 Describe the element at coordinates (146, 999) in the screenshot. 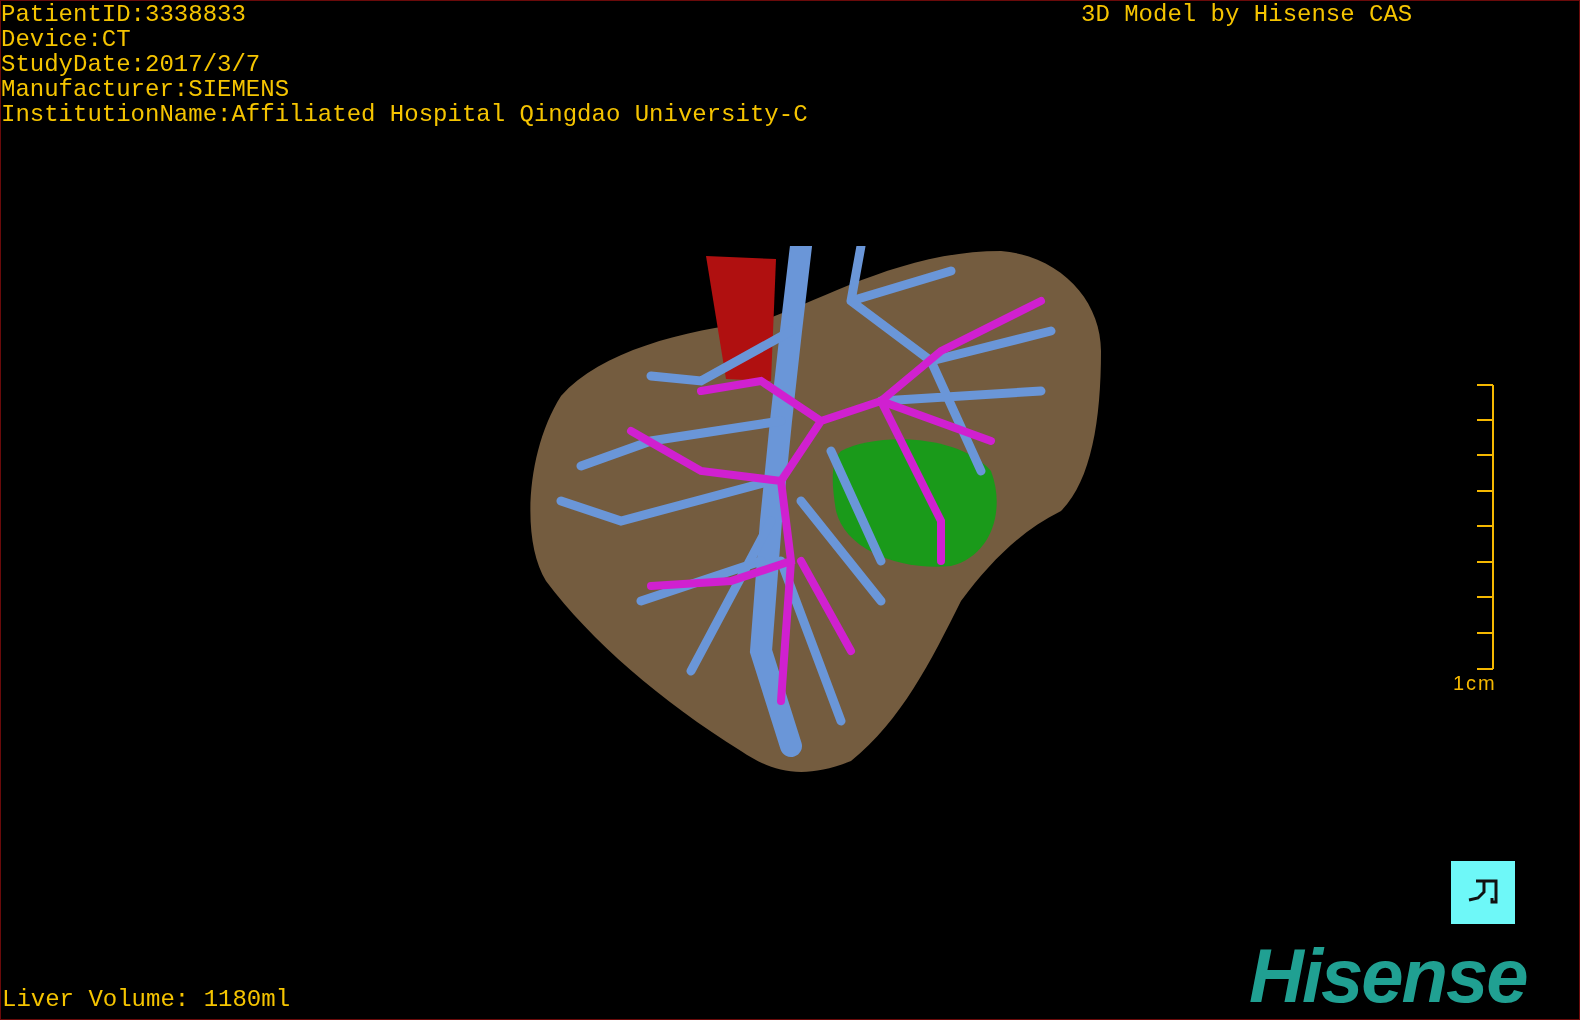

I see `liver-volume-text: Liver Volume: 1180ml` at that location.